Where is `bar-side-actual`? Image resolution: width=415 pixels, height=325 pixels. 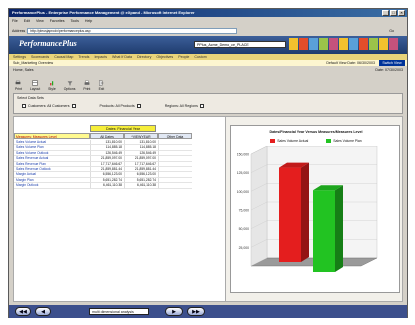 bar-side-actual is located at coordinates (305, 212).